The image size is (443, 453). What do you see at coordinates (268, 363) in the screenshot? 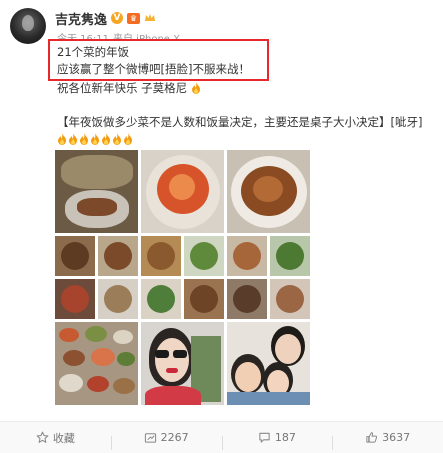
I see `photo-family-kids` at bounding box center [268, 363].